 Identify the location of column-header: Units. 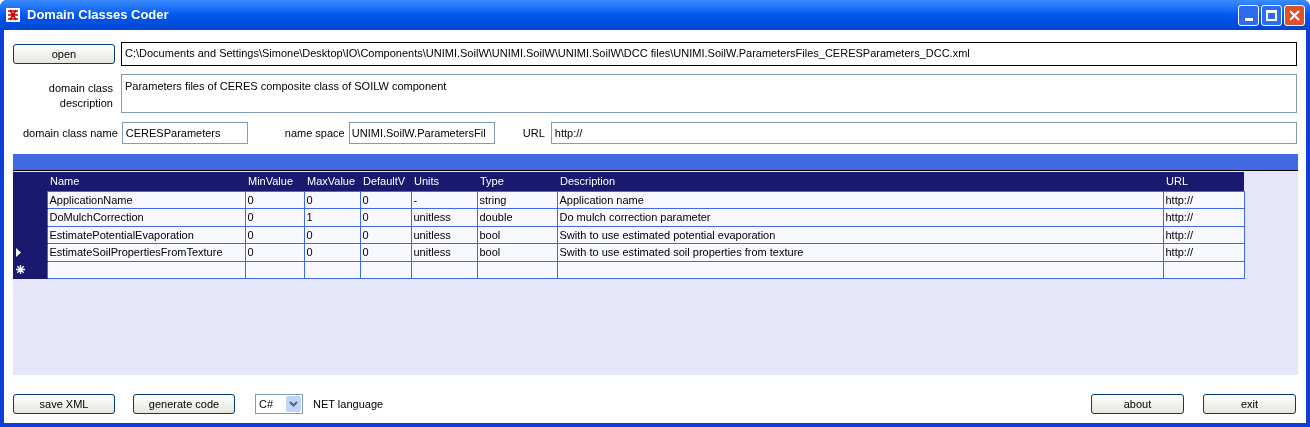
(444, 181).